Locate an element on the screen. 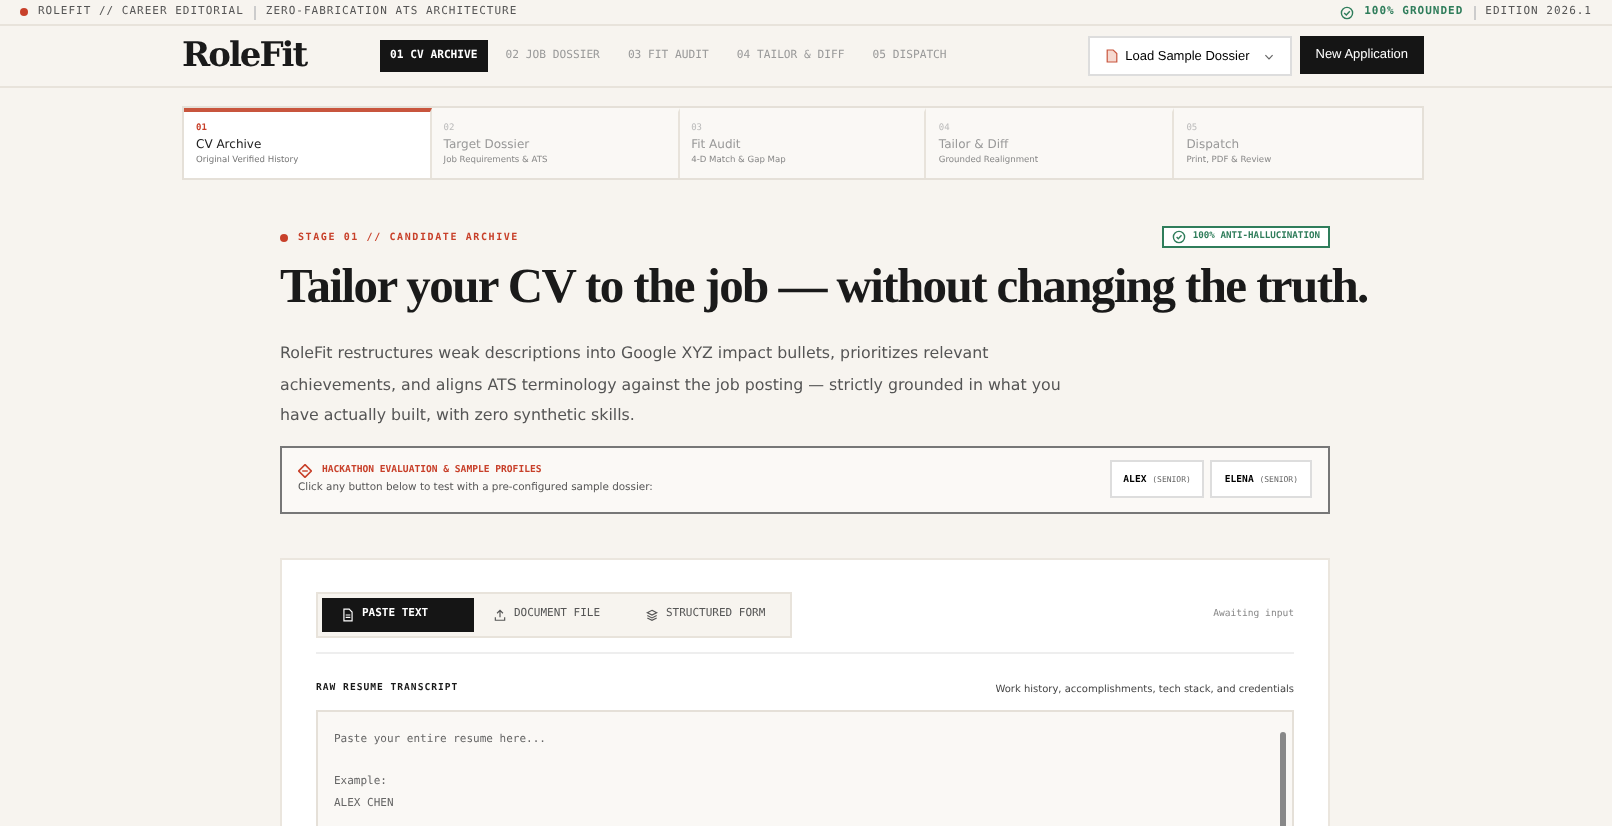 This screenshot has height=826, width=1612. stage-dot is located at coordinates (284, 237).